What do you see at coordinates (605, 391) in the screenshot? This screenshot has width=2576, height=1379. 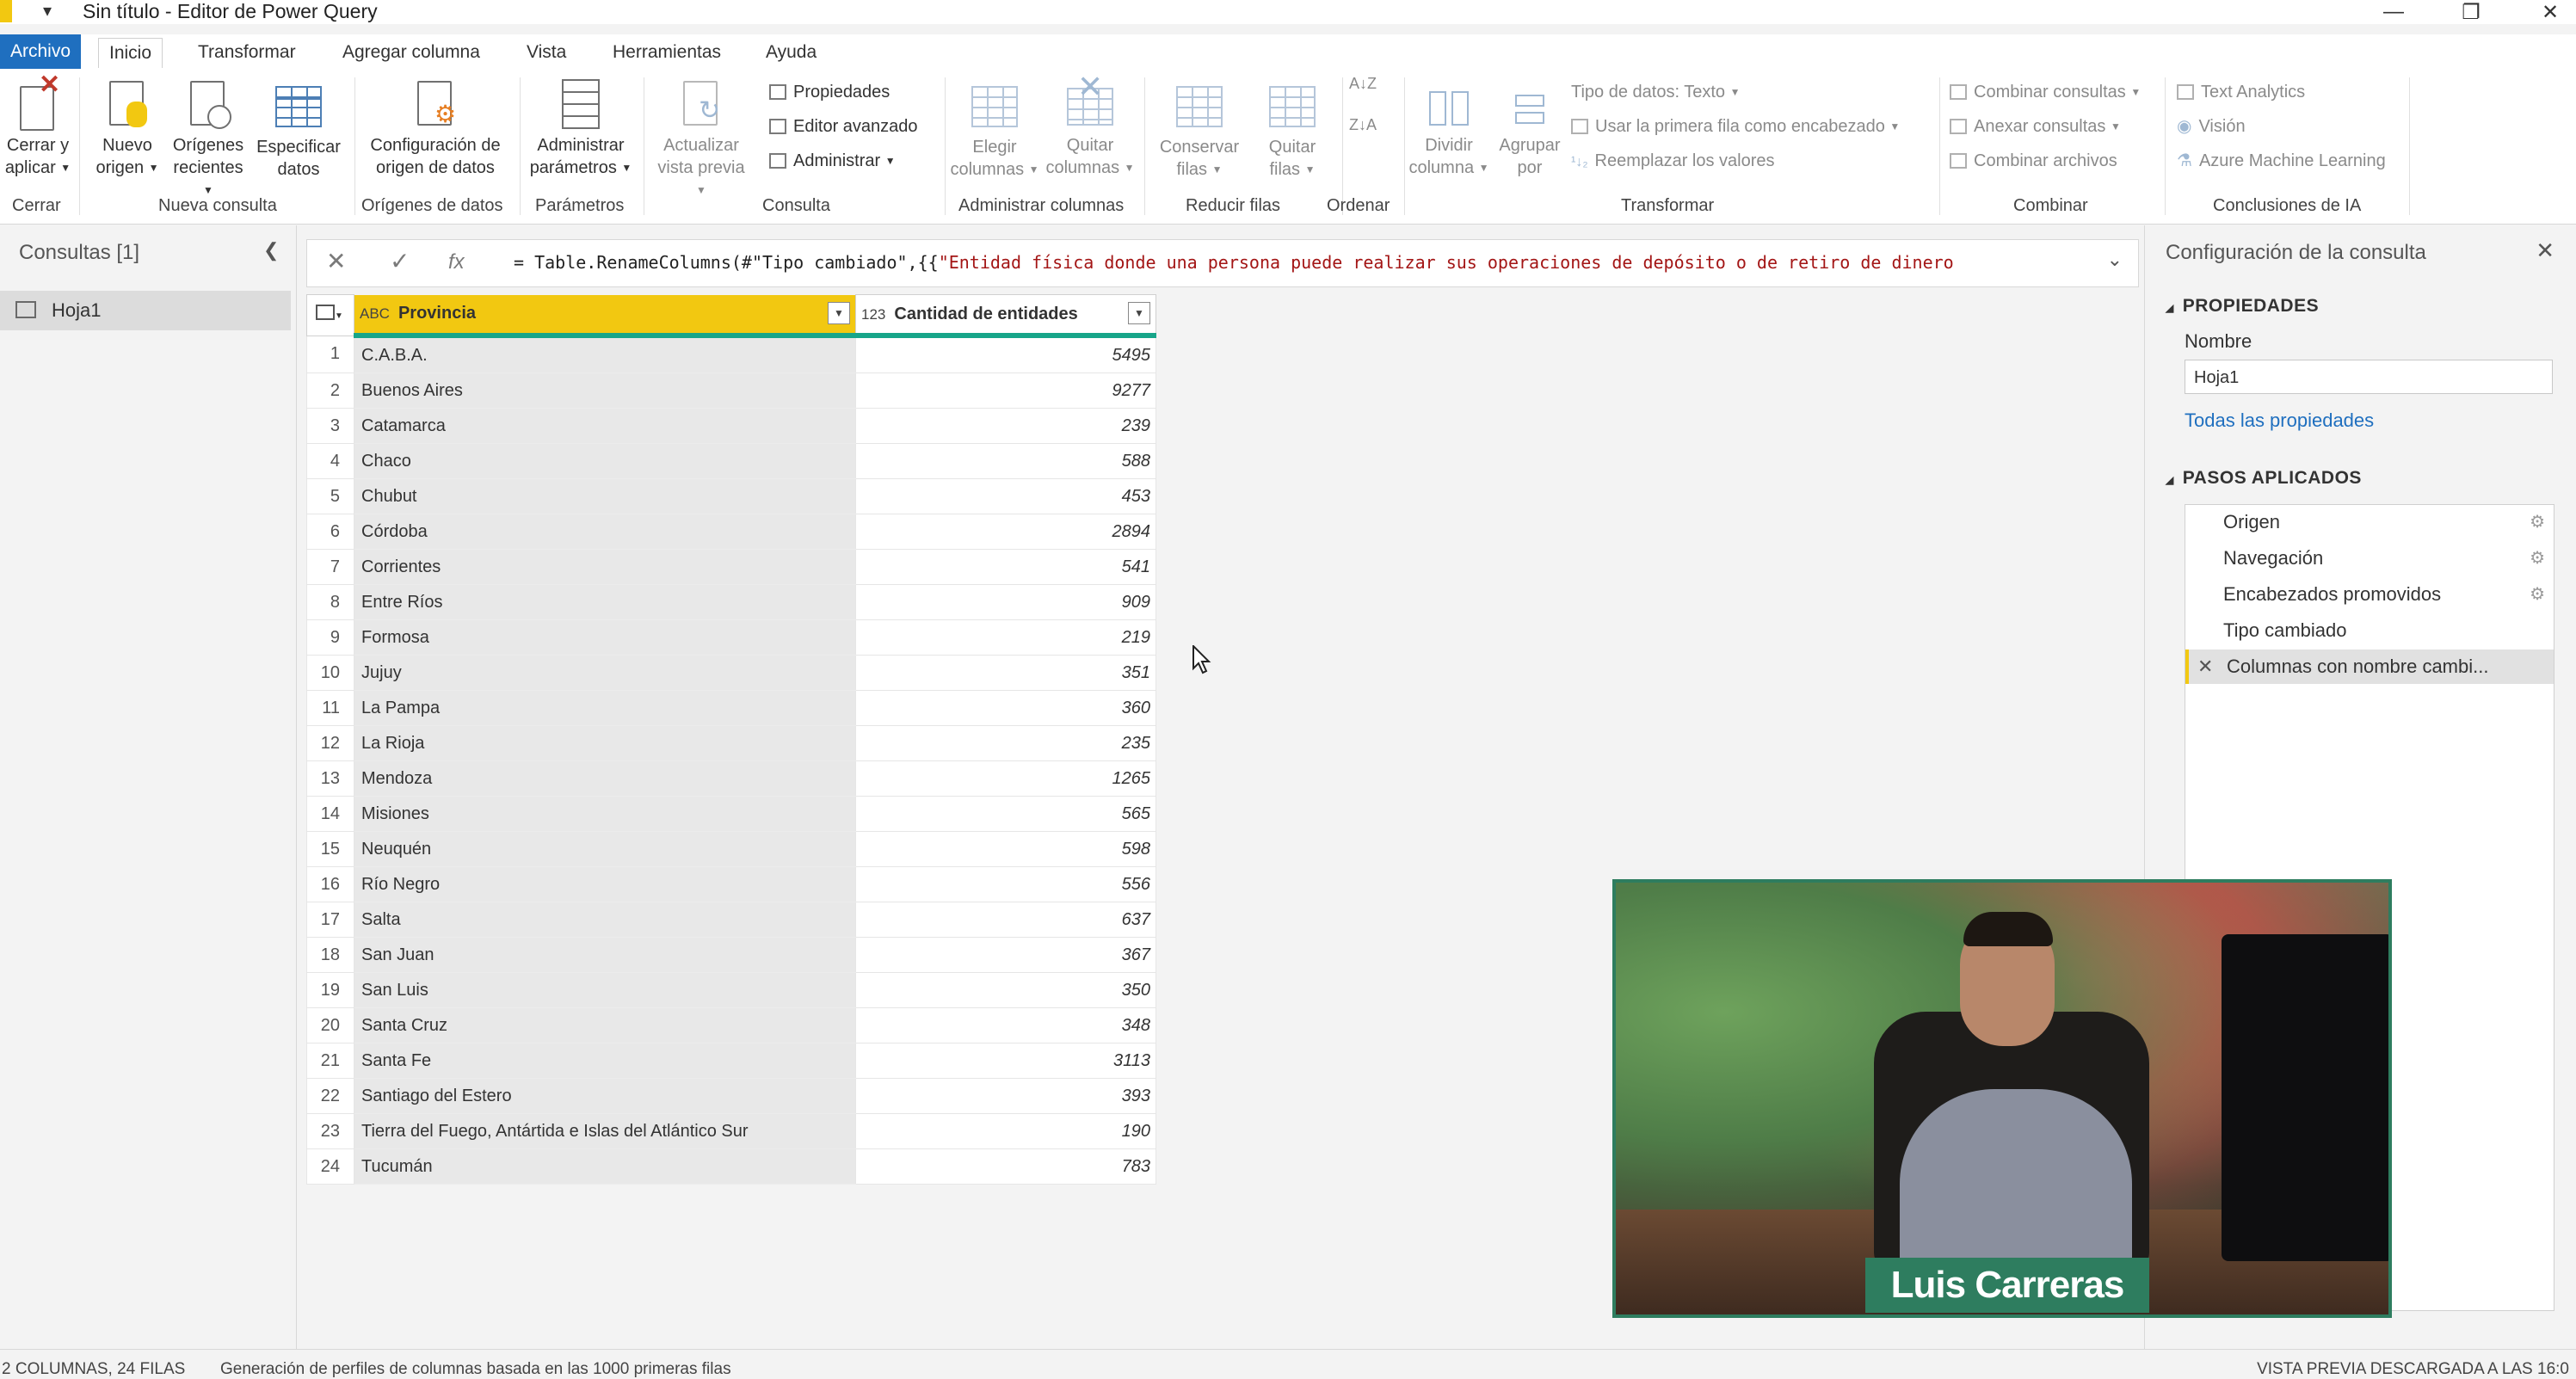 I see `cell-provincia: Buenos Aires` at bounding box center [605, 391].